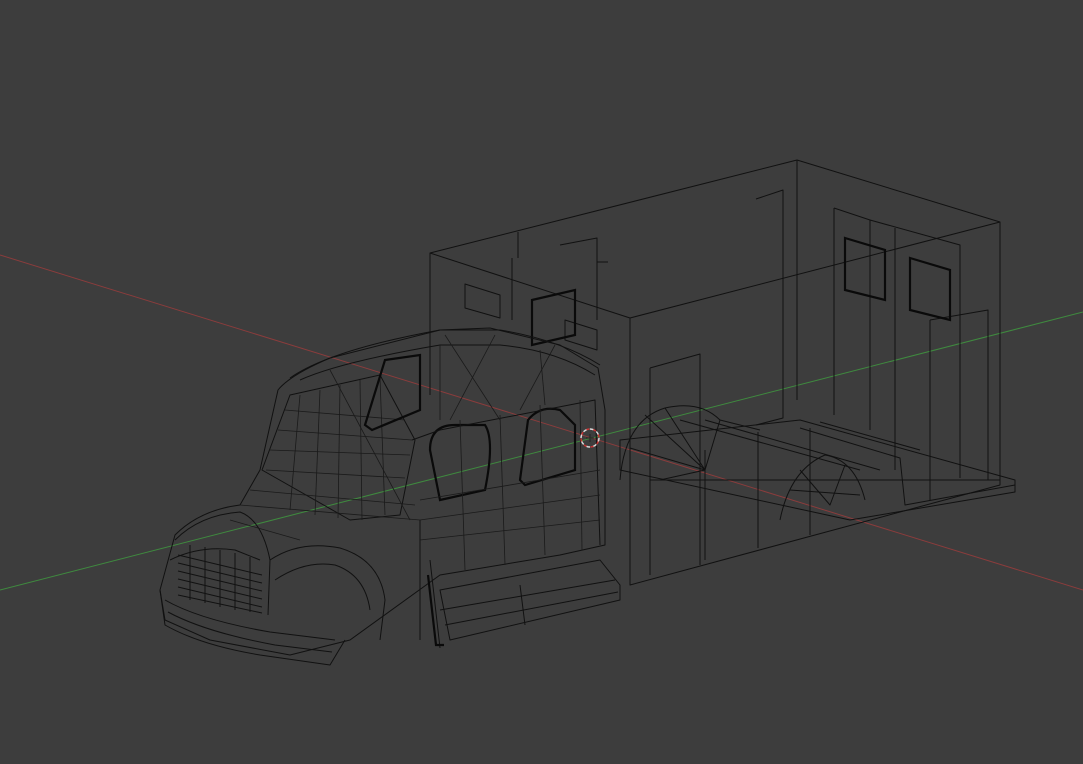  Describe the element at coordinates (392, 437) in the screenshot. I see `cab-side-mesh` at that location.